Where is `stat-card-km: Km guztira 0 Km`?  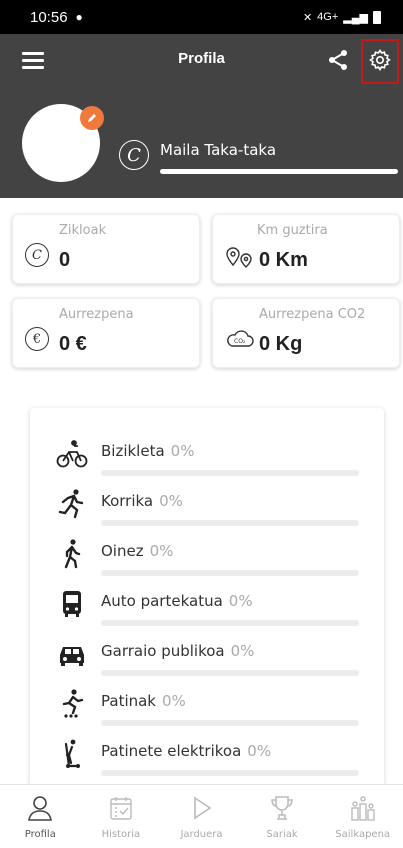
stat-card-km: Km guztira 0 Km is located at coordinates (306, 249).